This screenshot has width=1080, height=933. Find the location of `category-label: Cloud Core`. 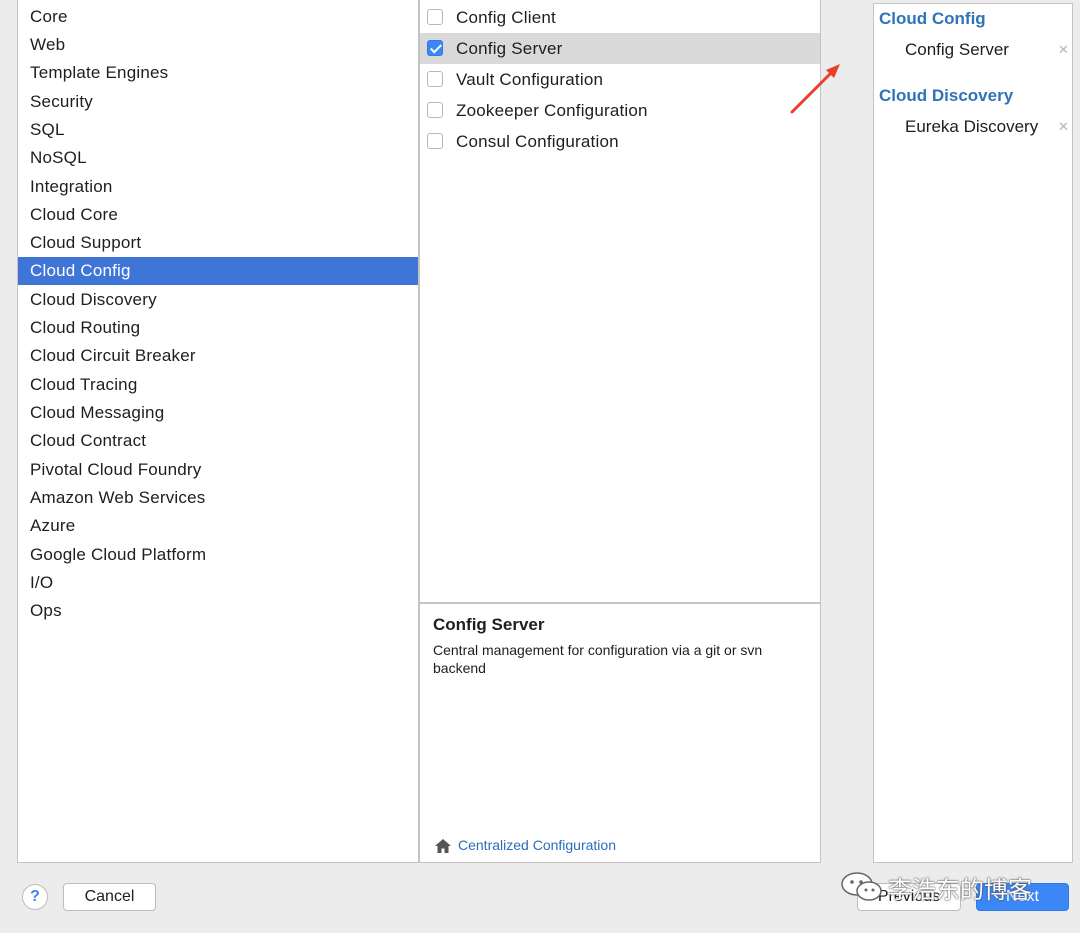

category-label: Cloud Core is located at coordinates (74, 214).